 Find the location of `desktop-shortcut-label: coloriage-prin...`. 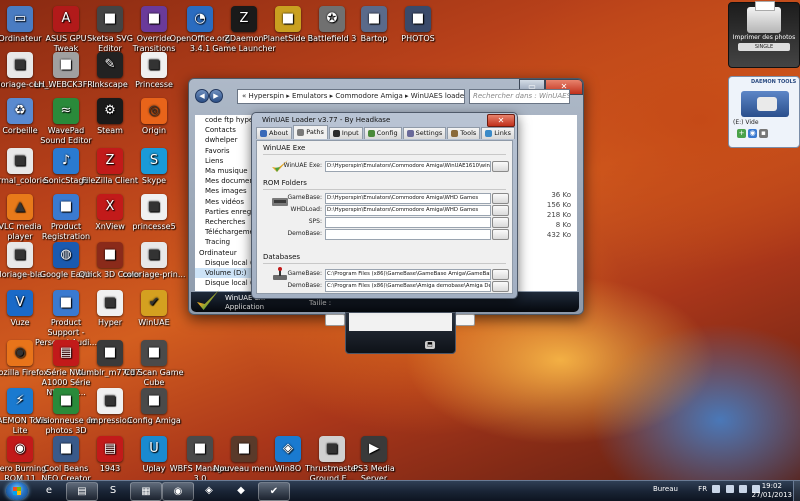

desktop-shortcut-label: coloriage-prin... is located at coordinates (154, 274).